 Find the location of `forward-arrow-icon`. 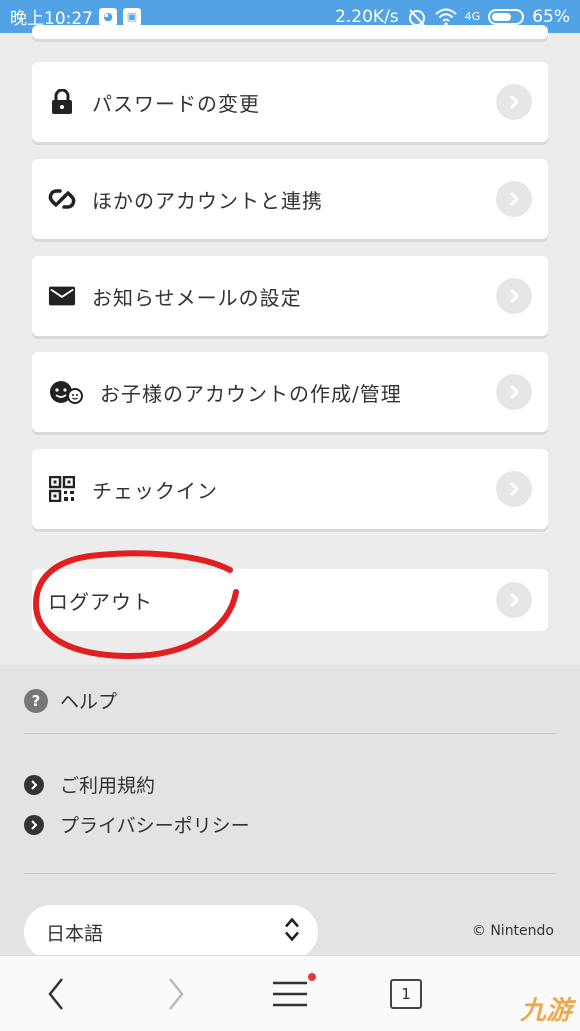

forward-arrow-icon is located at coordinates (176, 993).